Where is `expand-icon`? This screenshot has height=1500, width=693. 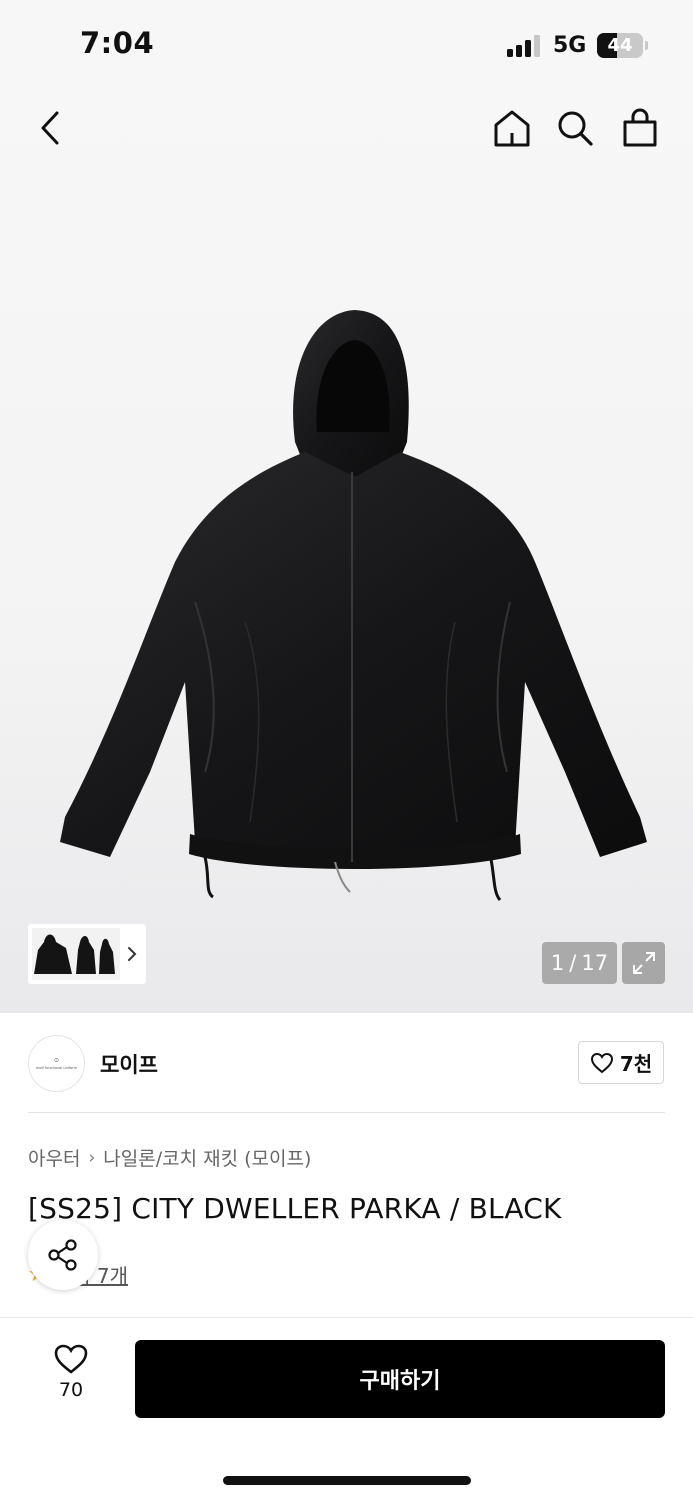
expand-icon is located at coordinates (643, 963).